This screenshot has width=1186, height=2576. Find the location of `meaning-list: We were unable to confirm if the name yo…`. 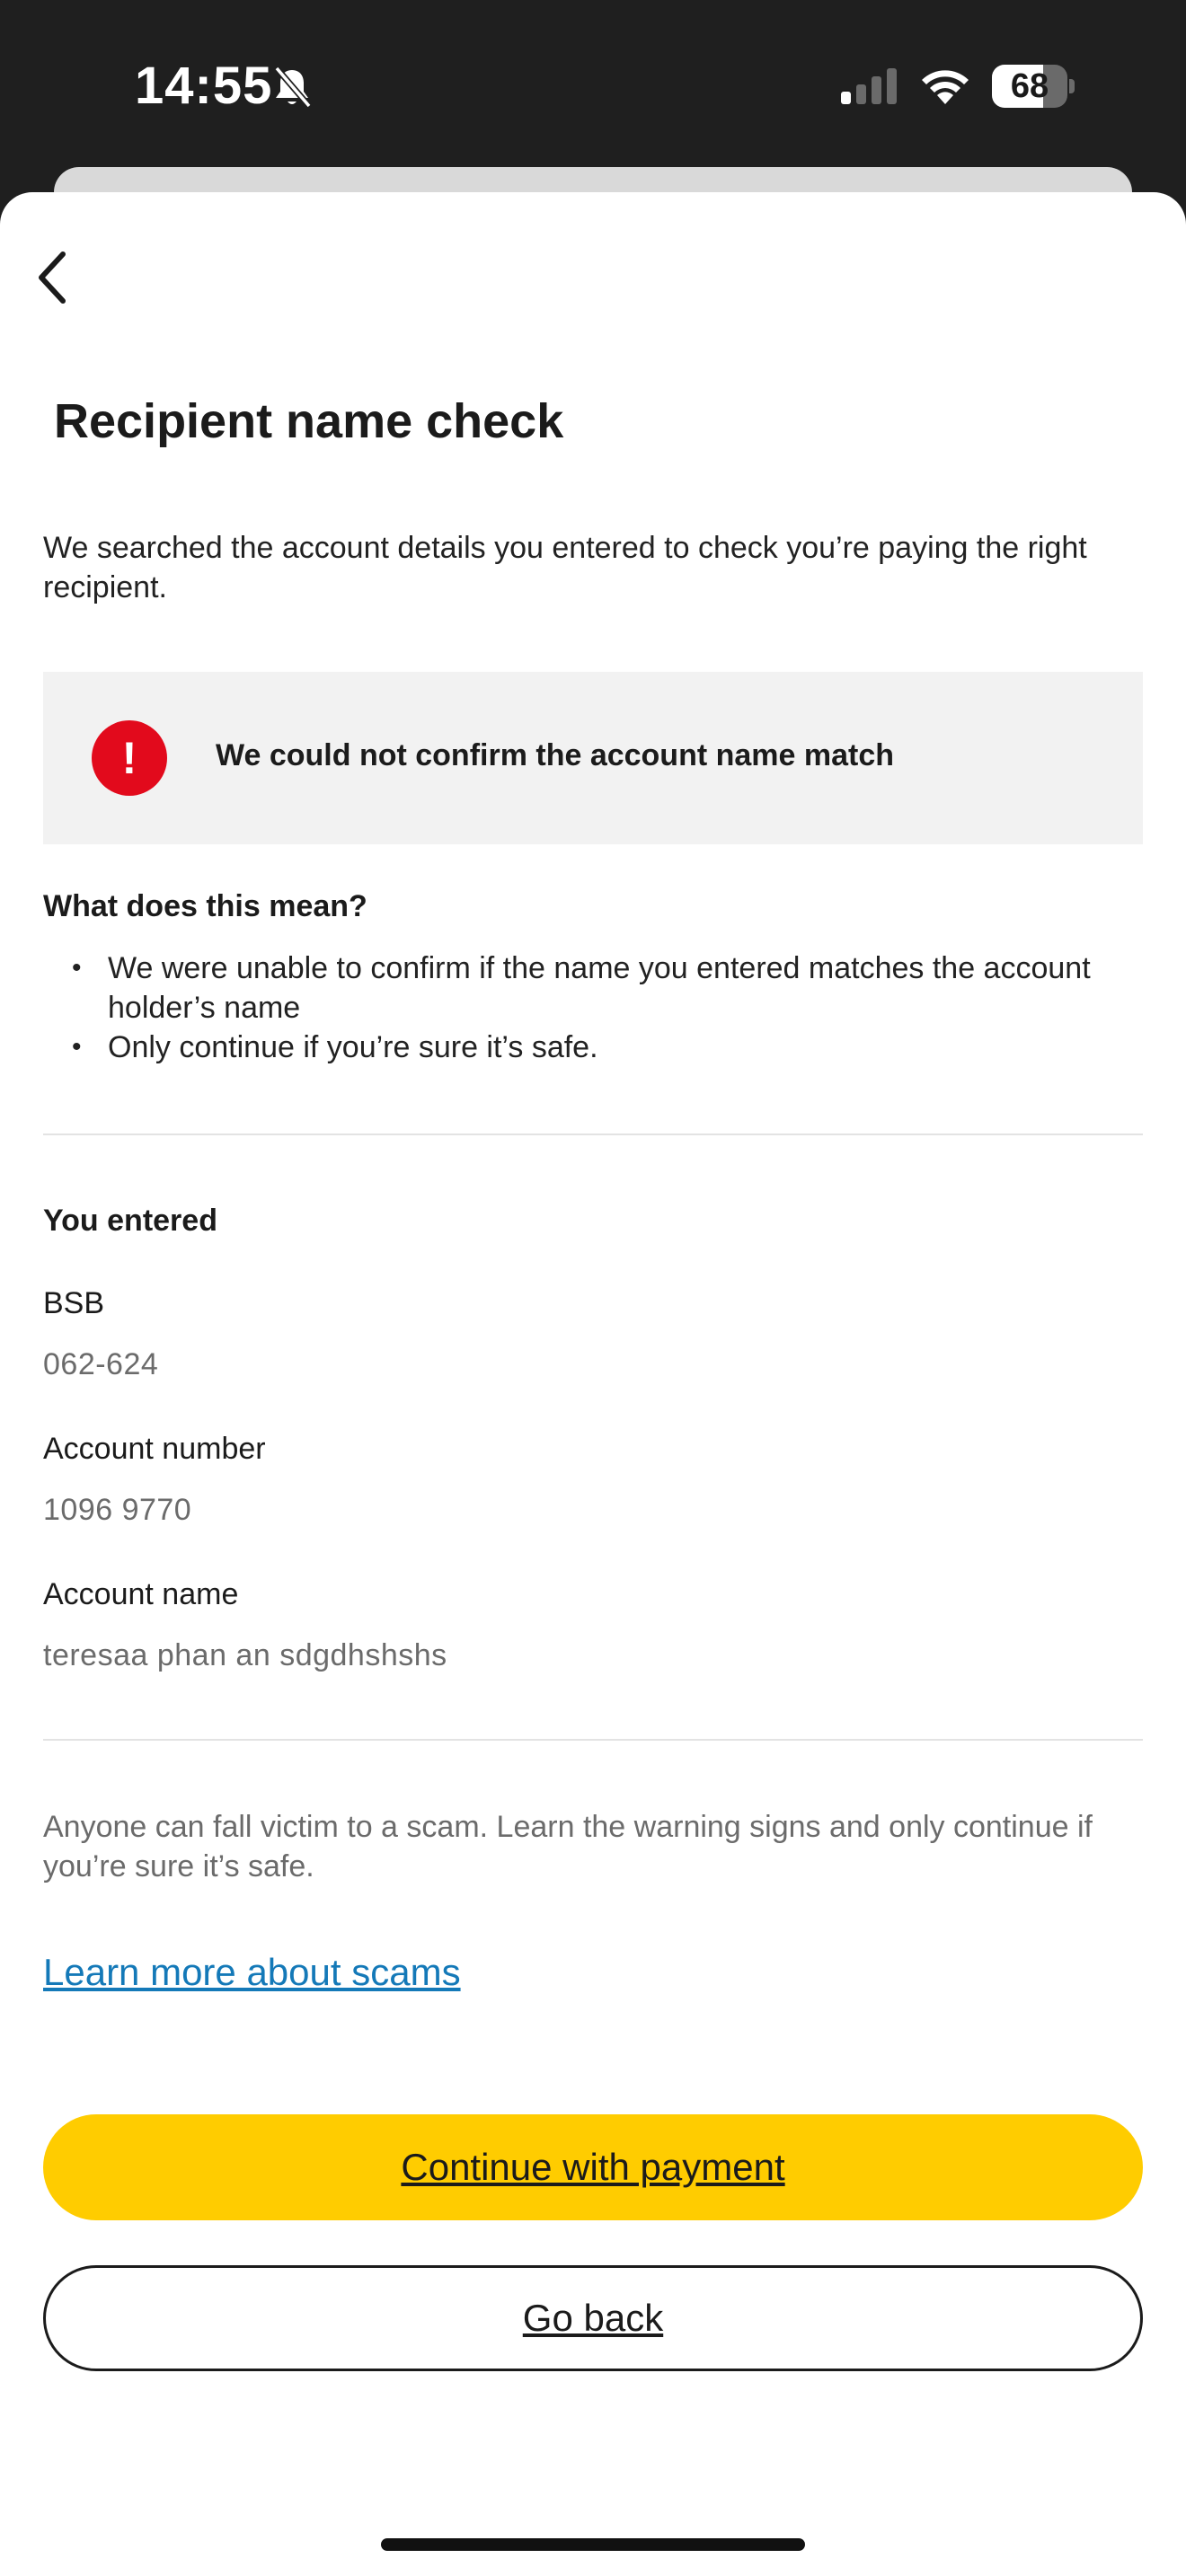

meaning-list: We were unable to confirm if the name yo… is located at coordinates (604, 1007).